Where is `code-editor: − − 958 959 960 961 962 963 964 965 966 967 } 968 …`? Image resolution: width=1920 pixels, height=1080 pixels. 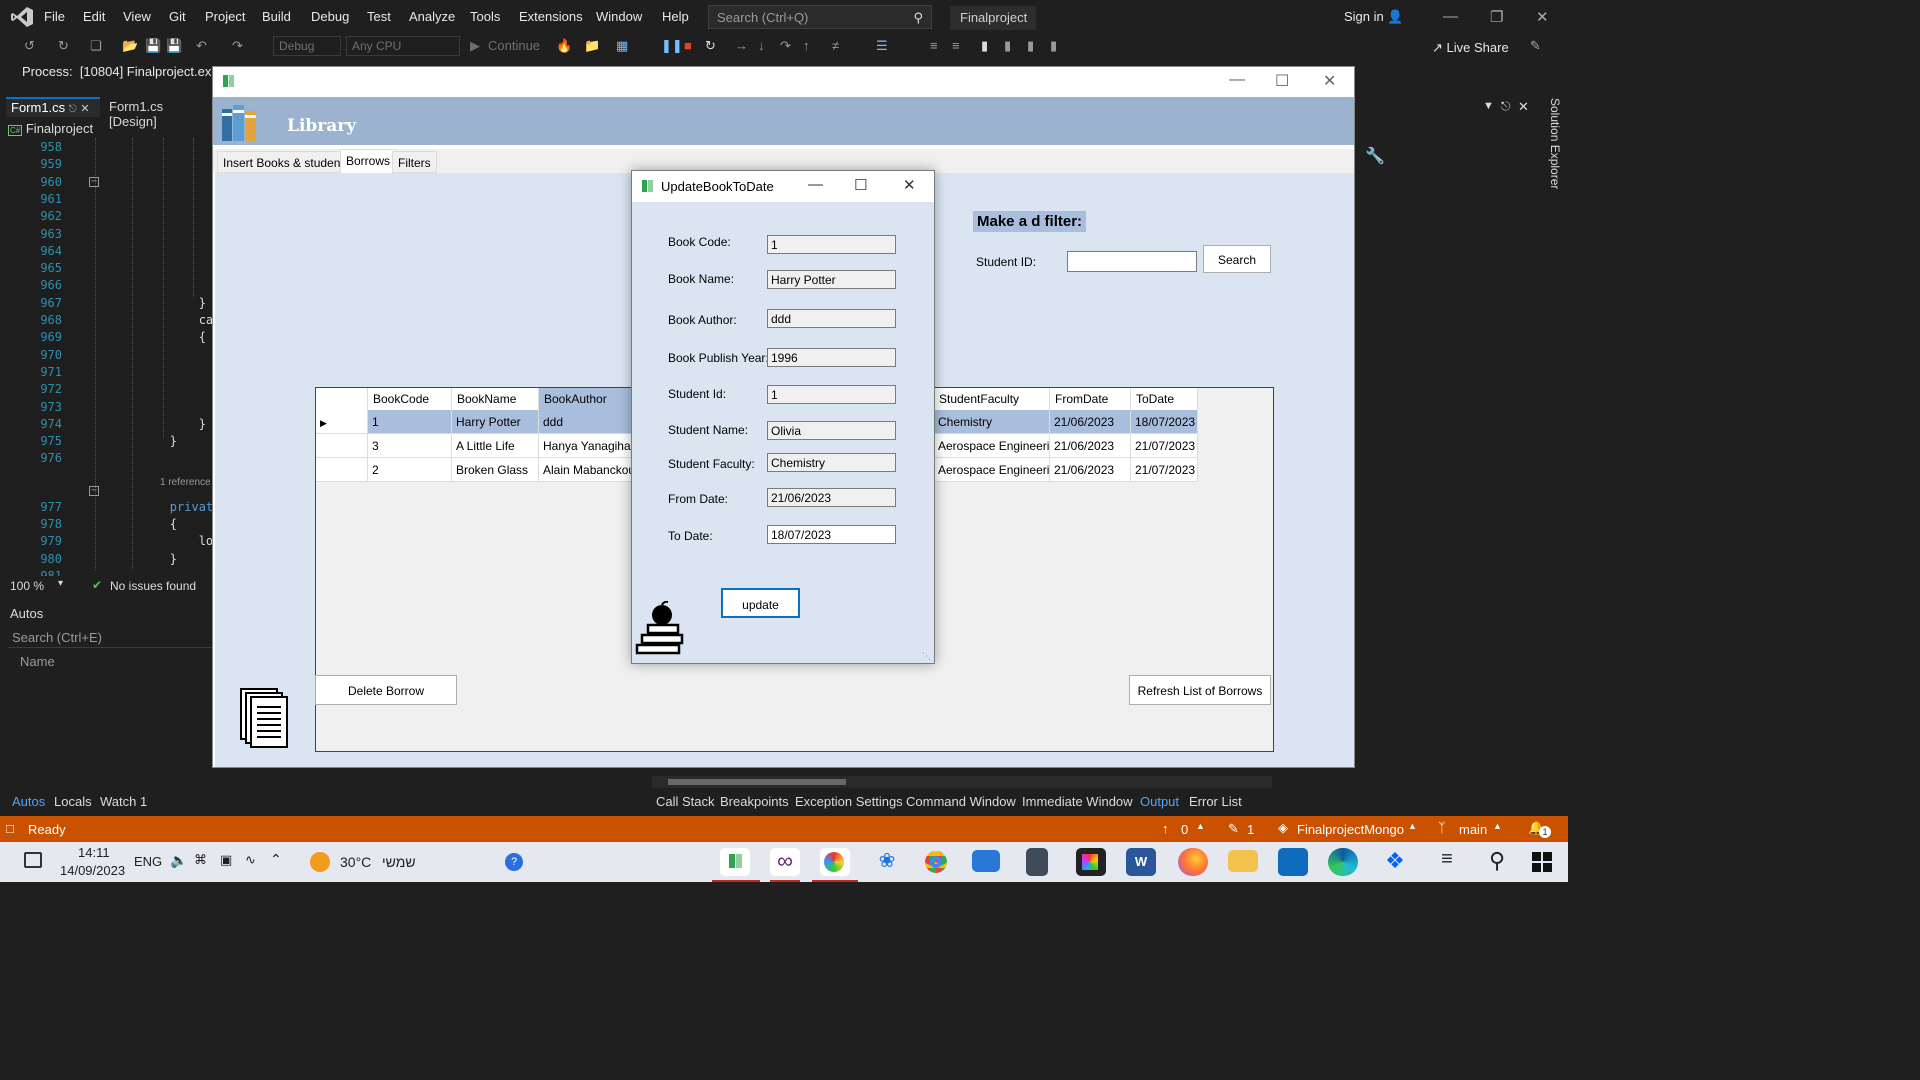
code-editor: − − 958 959 960 961 962 963 964 965 966 967 } 968 … is located at coordinates (110, 360).